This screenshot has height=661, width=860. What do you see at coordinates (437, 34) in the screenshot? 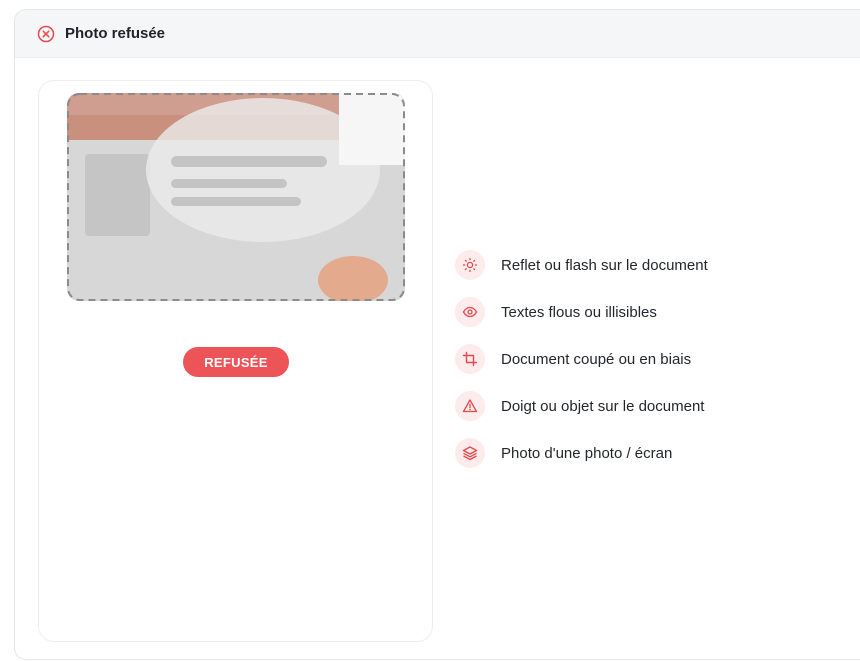
I see `panel-header: Photo refusée` at bounding box center [437, 34].